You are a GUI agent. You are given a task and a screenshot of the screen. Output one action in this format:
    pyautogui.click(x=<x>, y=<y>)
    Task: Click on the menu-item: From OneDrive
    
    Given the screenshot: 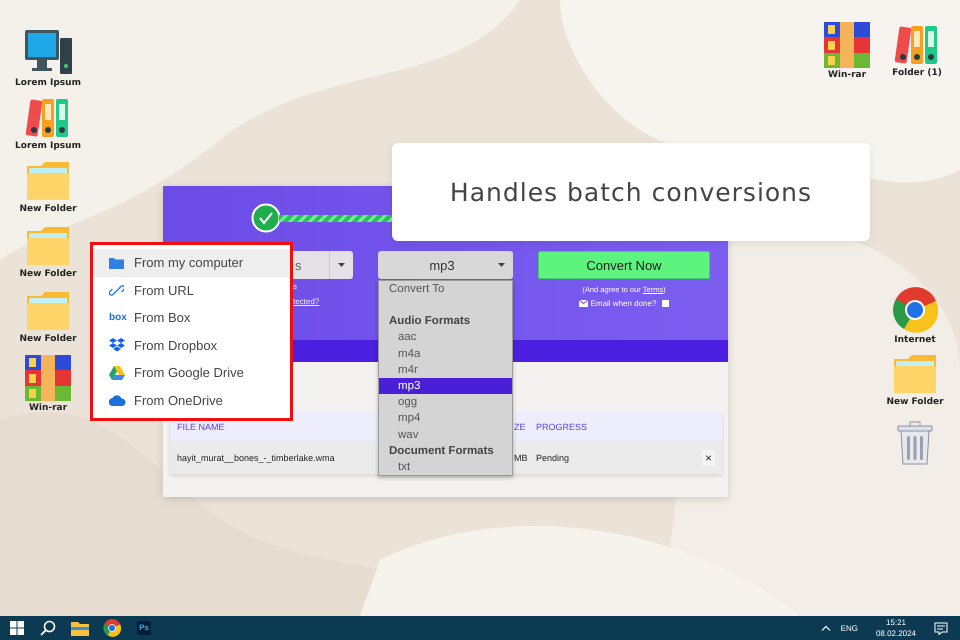 What is the action you would take?
    pyautogui.click(x=191, y=400)
    